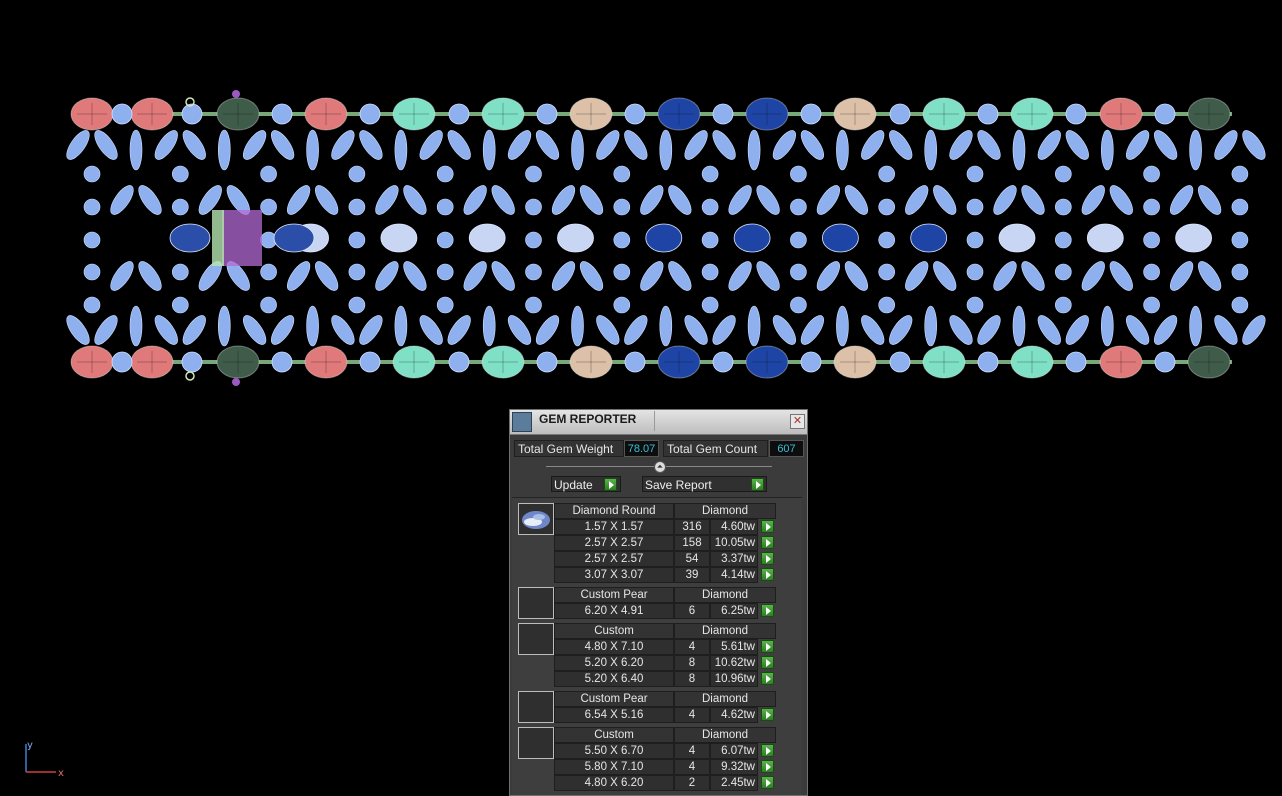 Image resolution: width=1282 pixels, height=796 pixels. What do you see at coordinates (665, 575) in the screenshot?
I see `gem-row: 3.07 X 3.07 39 4.14tw` at bounding box center [665, 575].